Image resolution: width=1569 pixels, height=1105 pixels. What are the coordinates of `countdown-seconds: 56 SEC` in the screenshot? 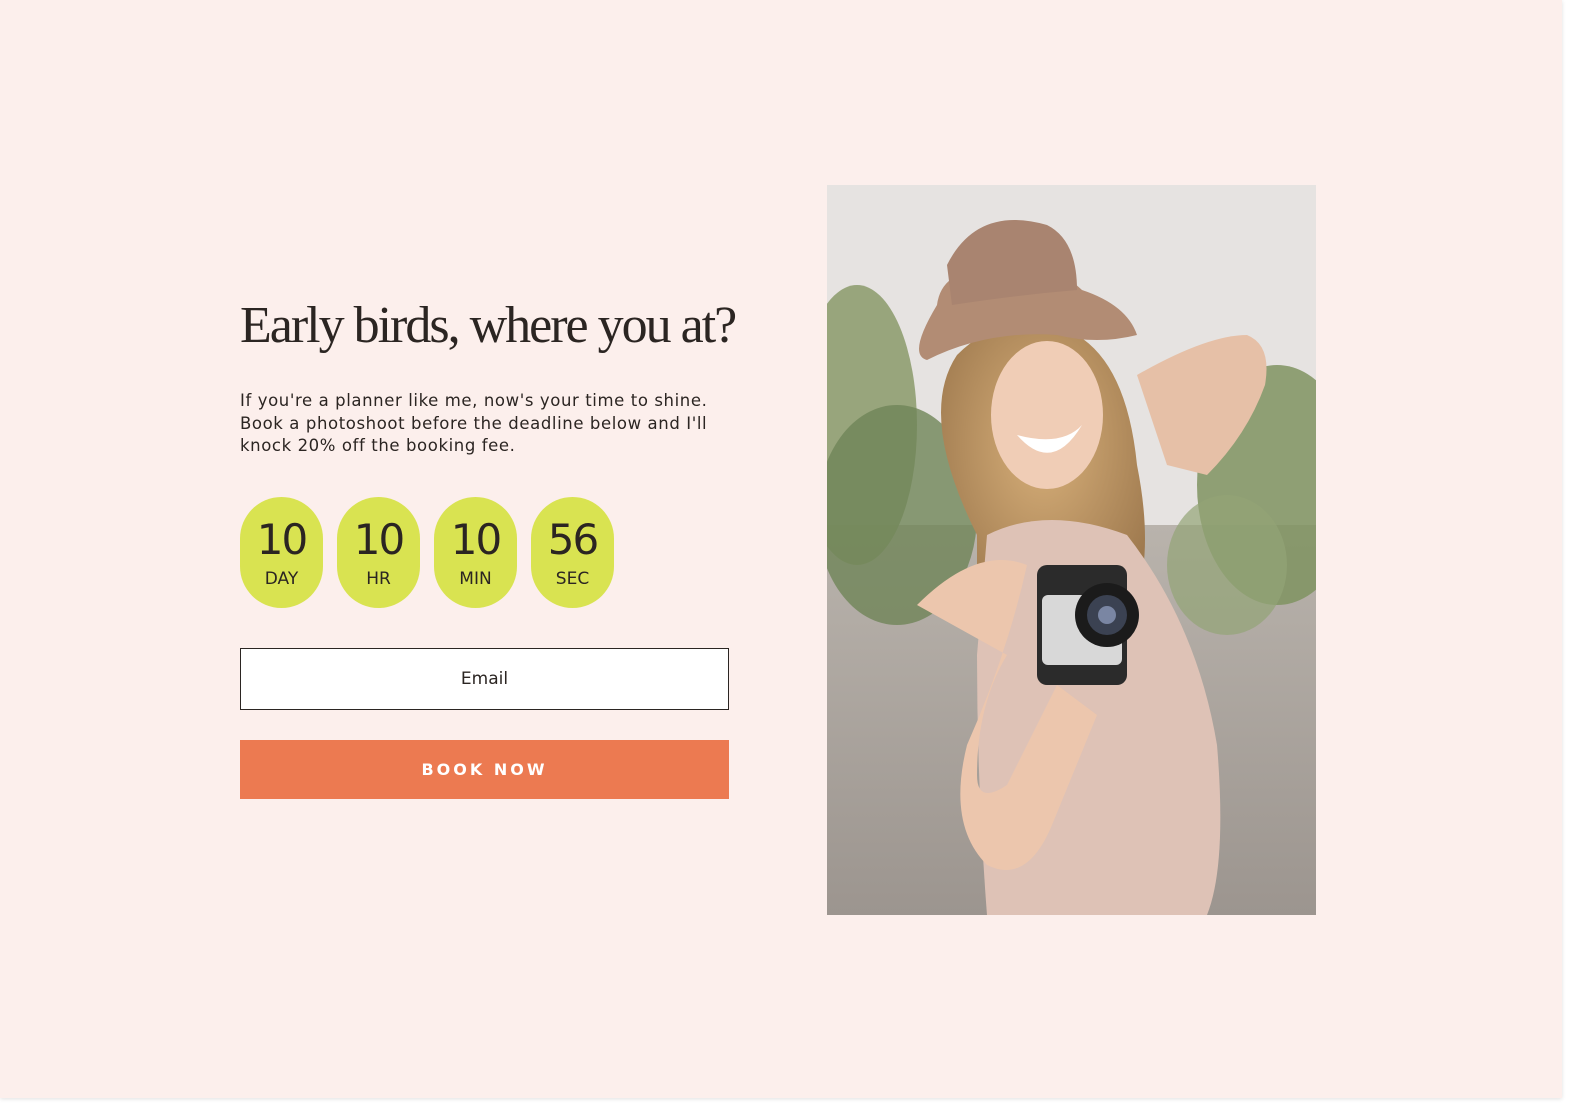 It's located at (572, 552).